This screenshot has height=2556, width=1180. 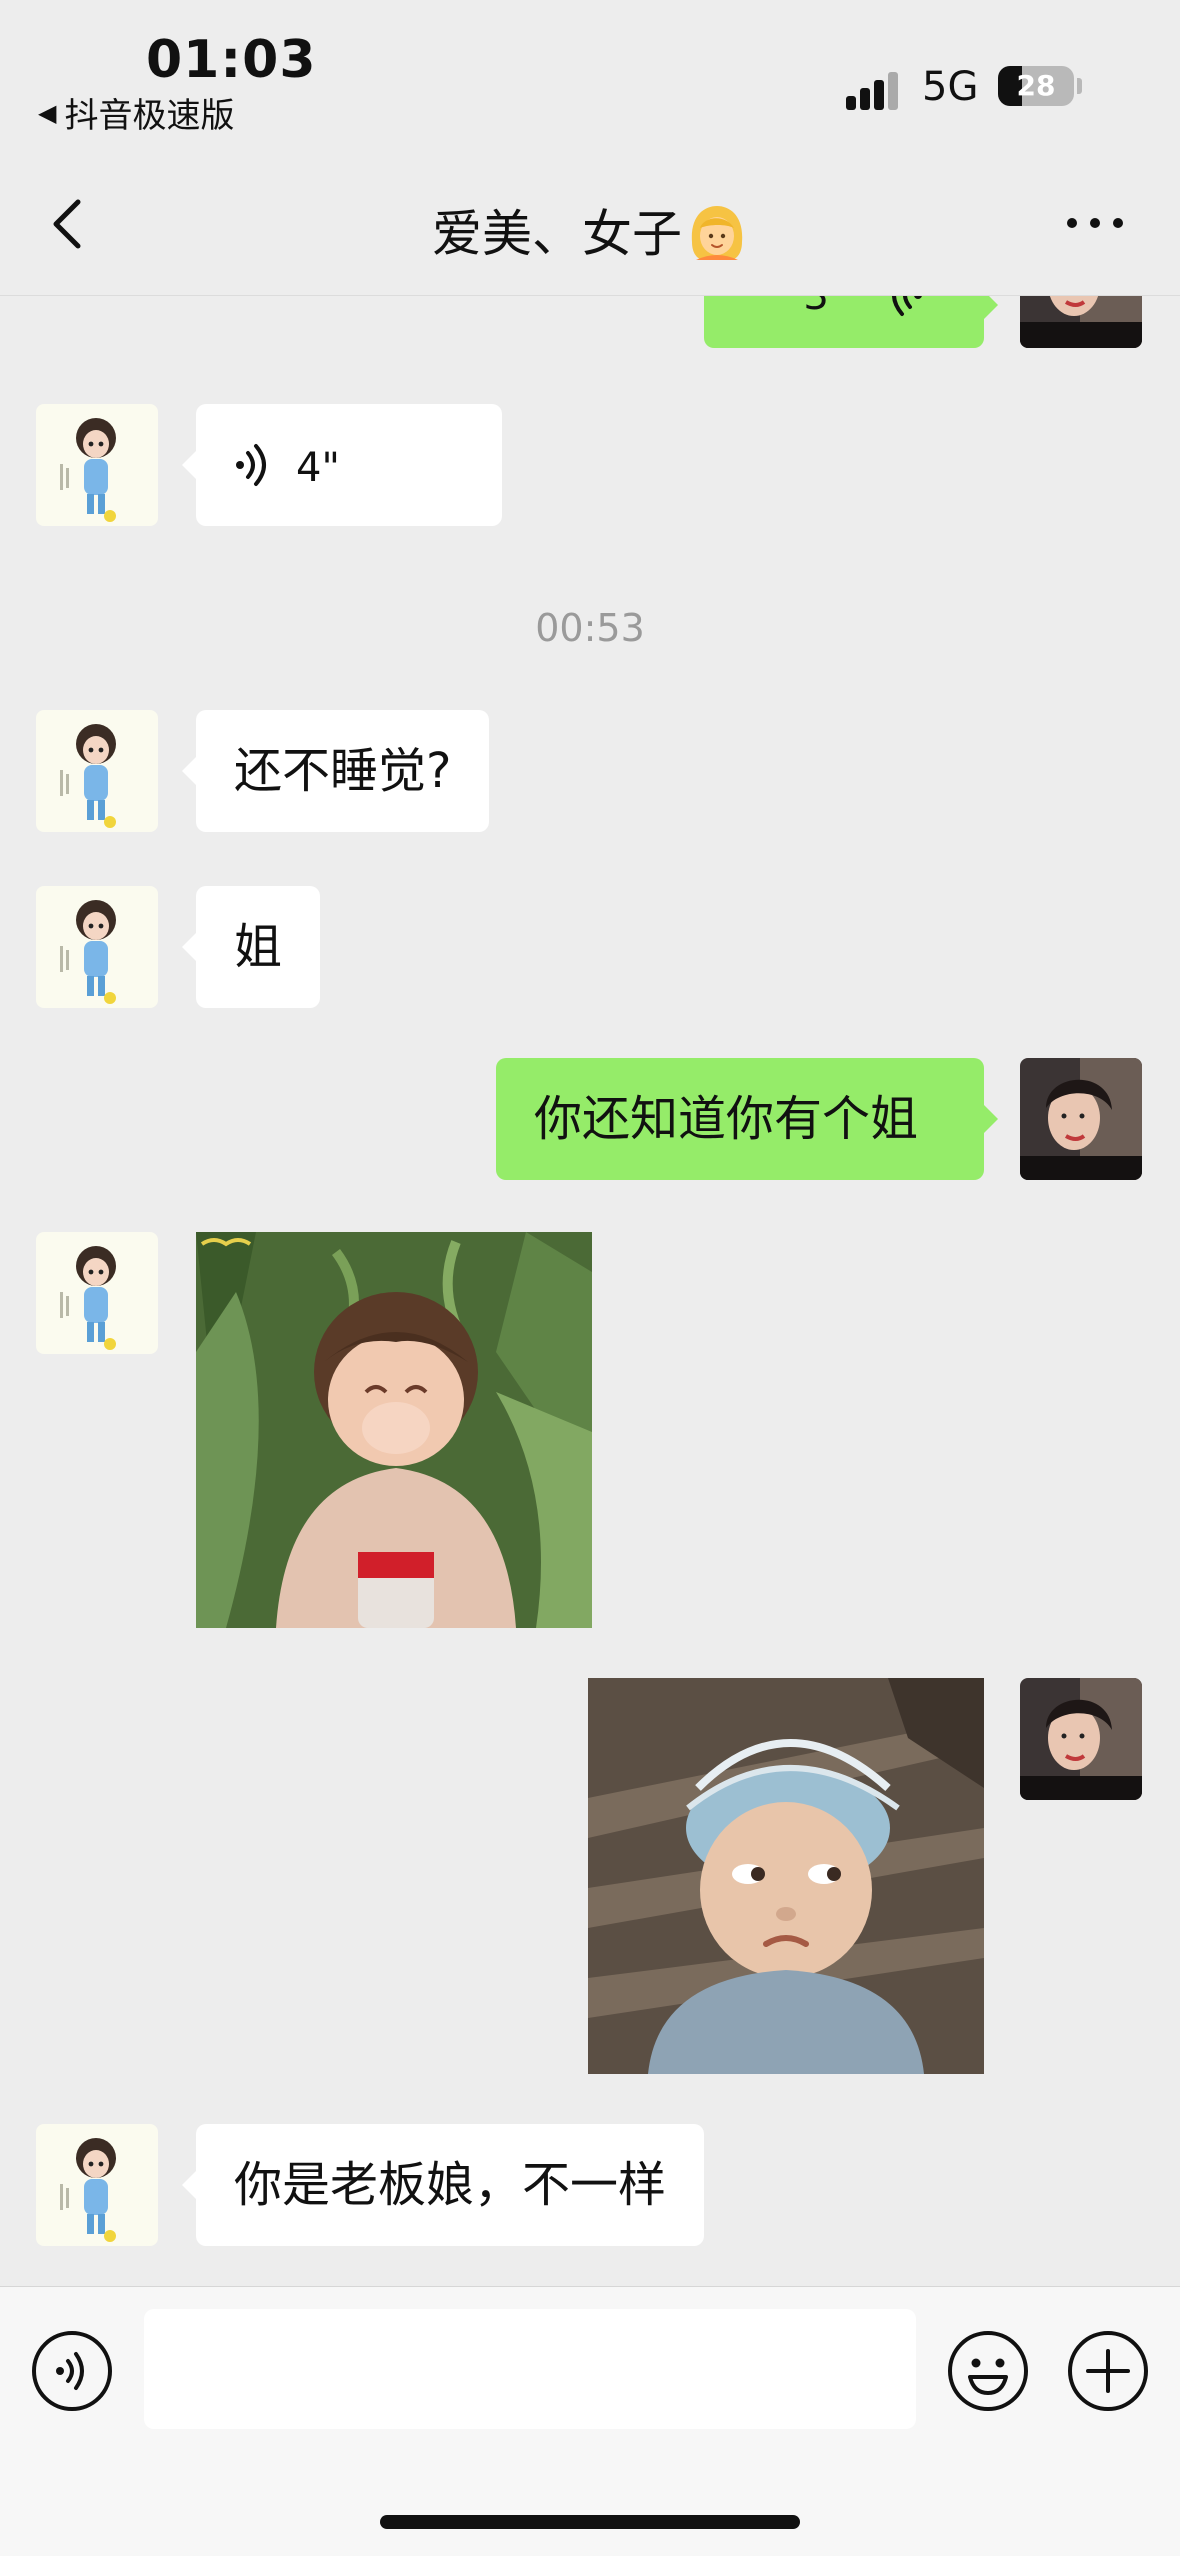 I want to click on chat-title: 爱美、女子, so click(x=590, y=230).